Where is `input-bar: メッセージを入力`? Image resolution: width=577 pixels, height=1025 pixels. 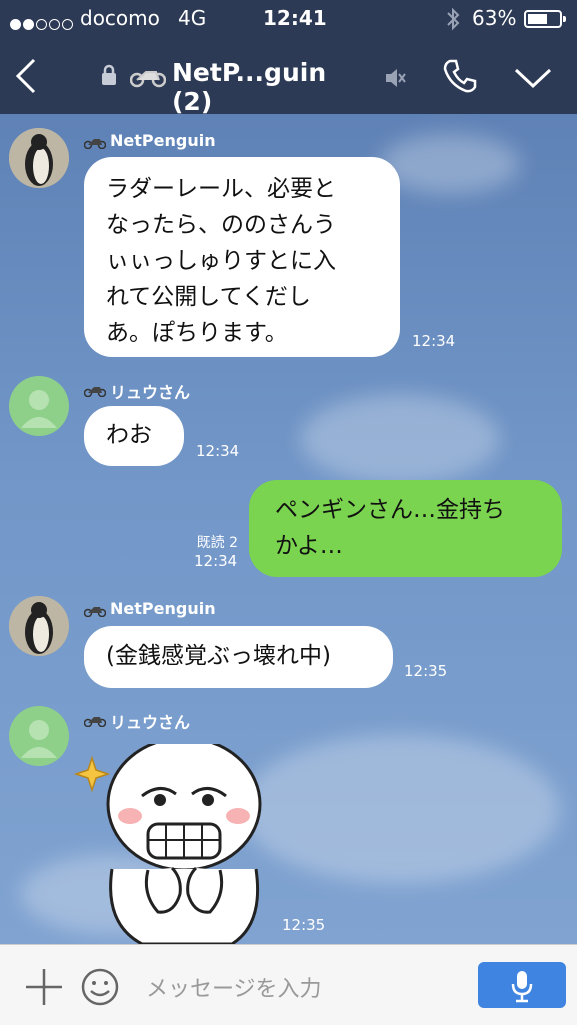
input-bar: メッセージを入力 is located at coordinates (288, 984).